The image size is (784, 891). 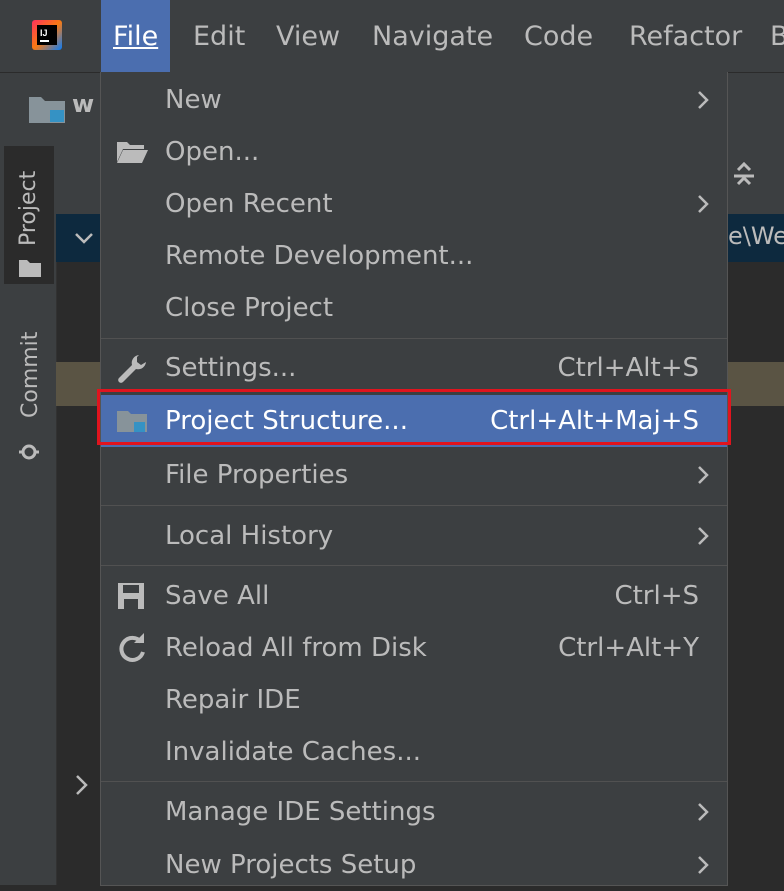 What do you see at coordinates (30, 374) in the screenshot?
I see `commit-tab-label: Commit` at bounding box center [30, 374].